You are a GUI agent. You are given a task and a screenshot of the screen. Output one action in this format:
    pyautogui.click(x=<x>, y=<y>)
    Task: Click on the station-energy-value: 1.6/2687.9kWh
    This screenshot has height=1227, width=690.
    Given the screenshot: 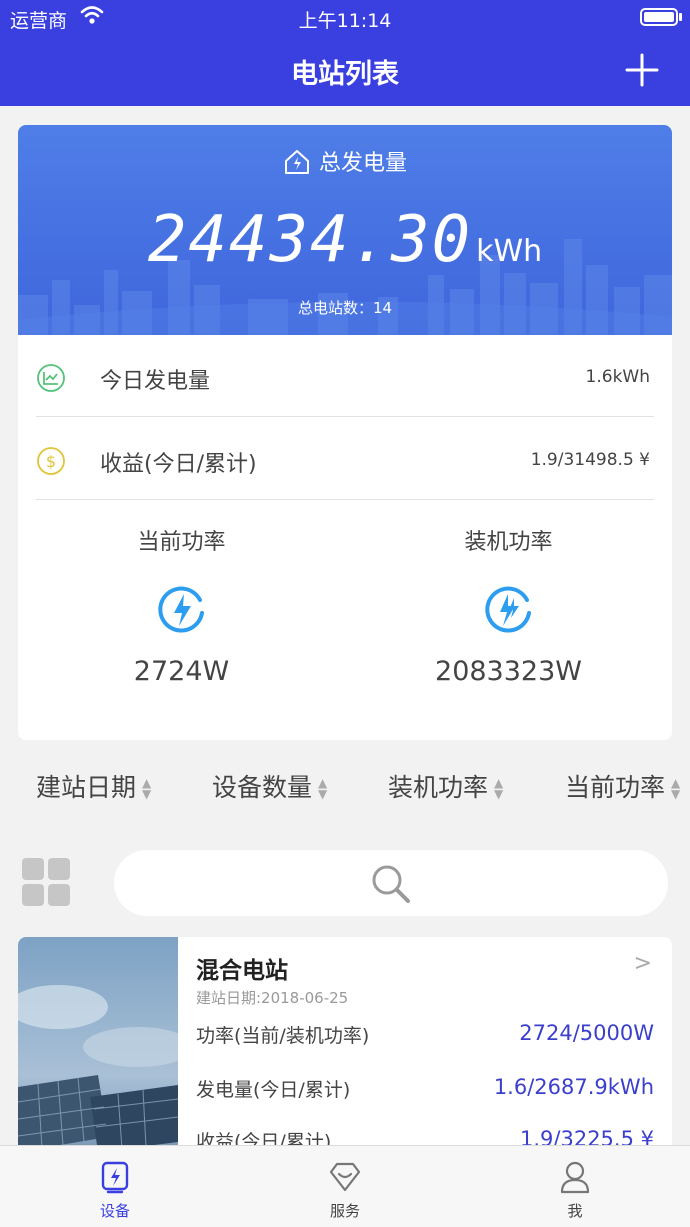 What is the action you would take?
    pyautogui.click(x=573, y=1087)
    